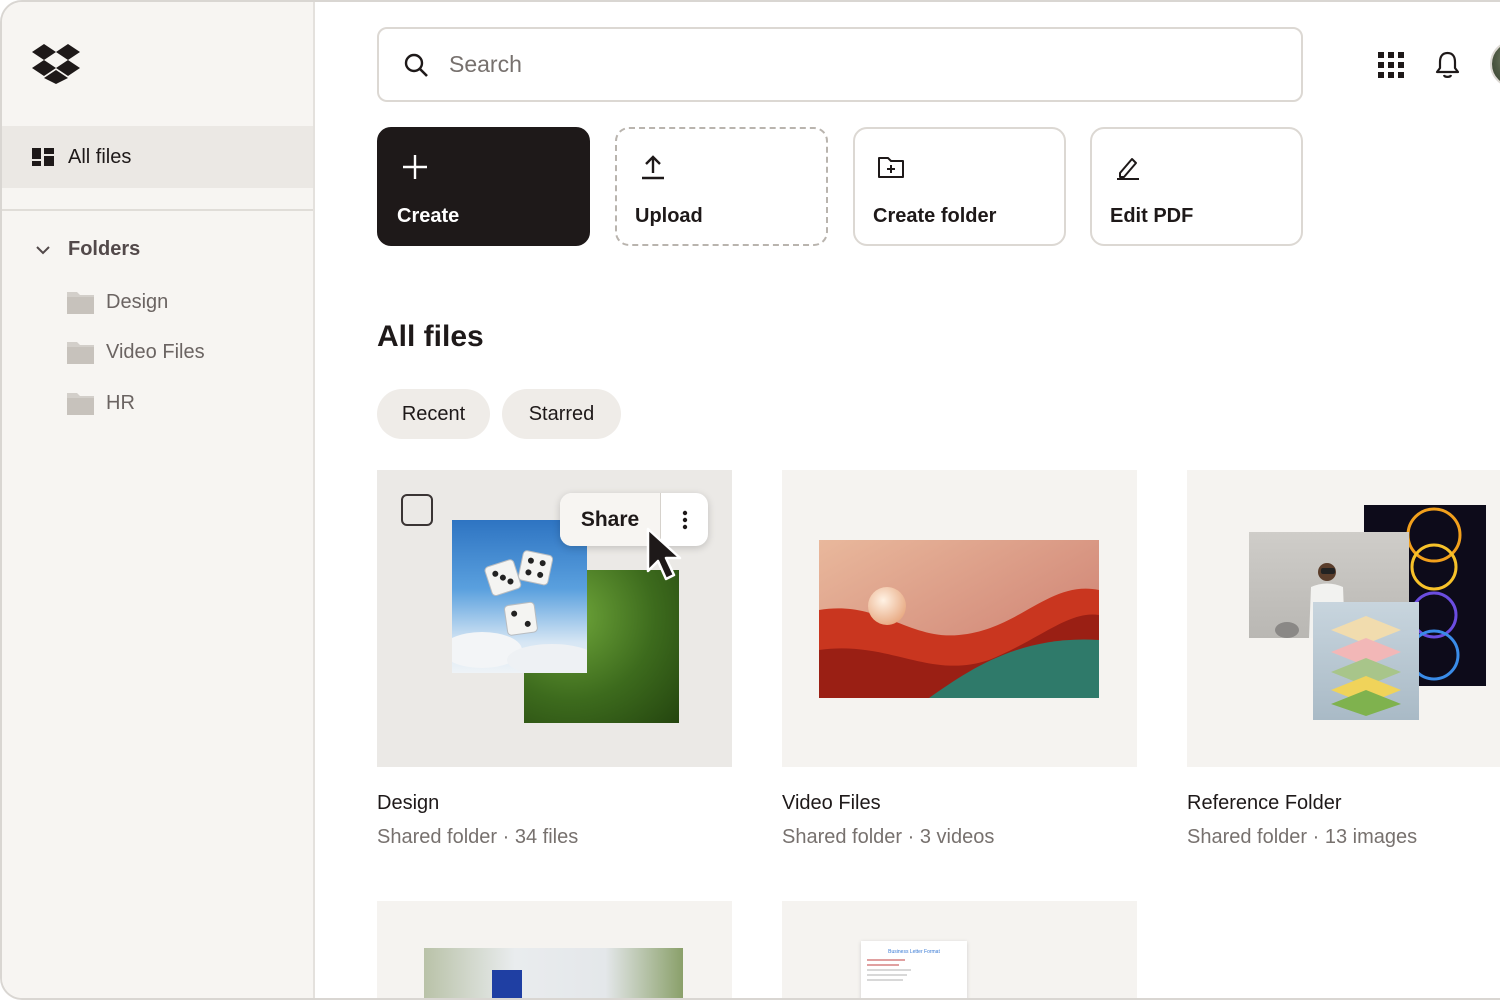 Image resolution: width=1500 pixels, height=1000 pixels. I want to click on sidebar-folder-label: Design, so click(137, 301).